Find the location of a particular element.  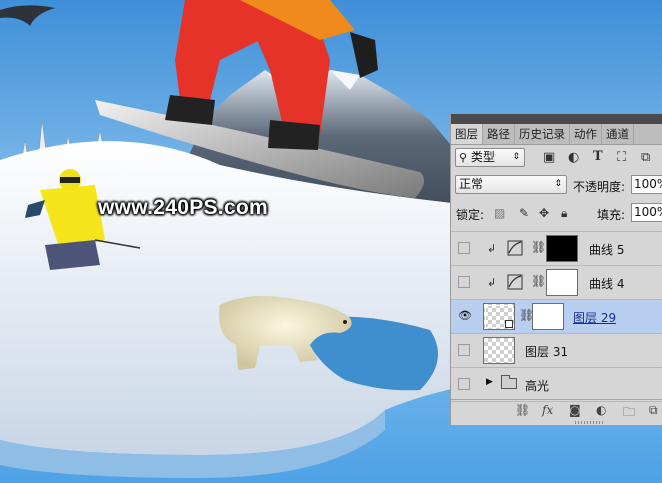

search-icon: ⚲ is located at coordinates (463, 157).